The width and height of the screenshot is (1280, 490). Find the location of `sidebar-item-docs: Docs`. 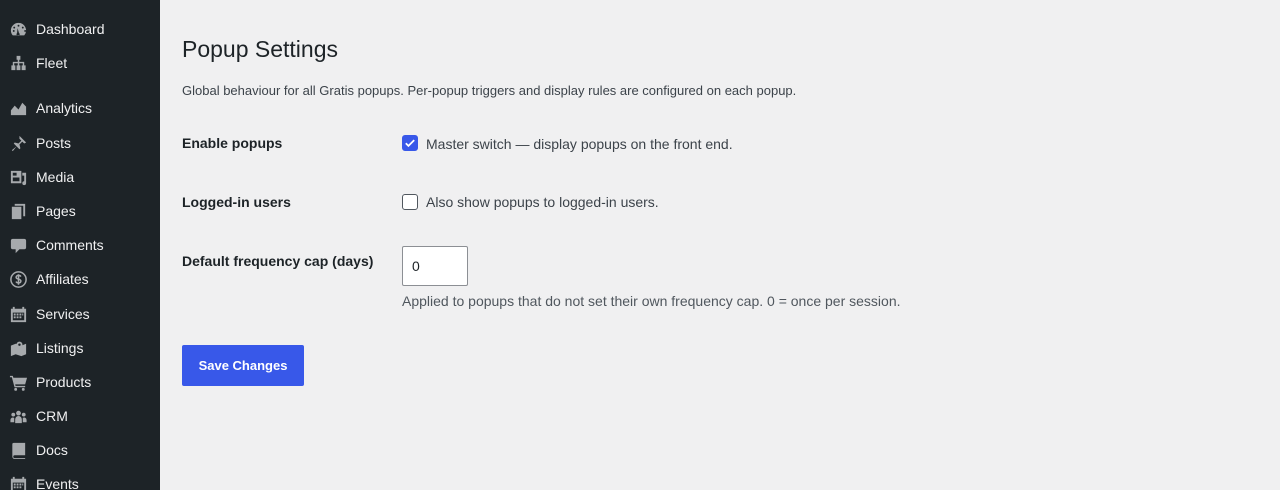

sidebar-item-docs: Docs is located at coordinates (80, 450).